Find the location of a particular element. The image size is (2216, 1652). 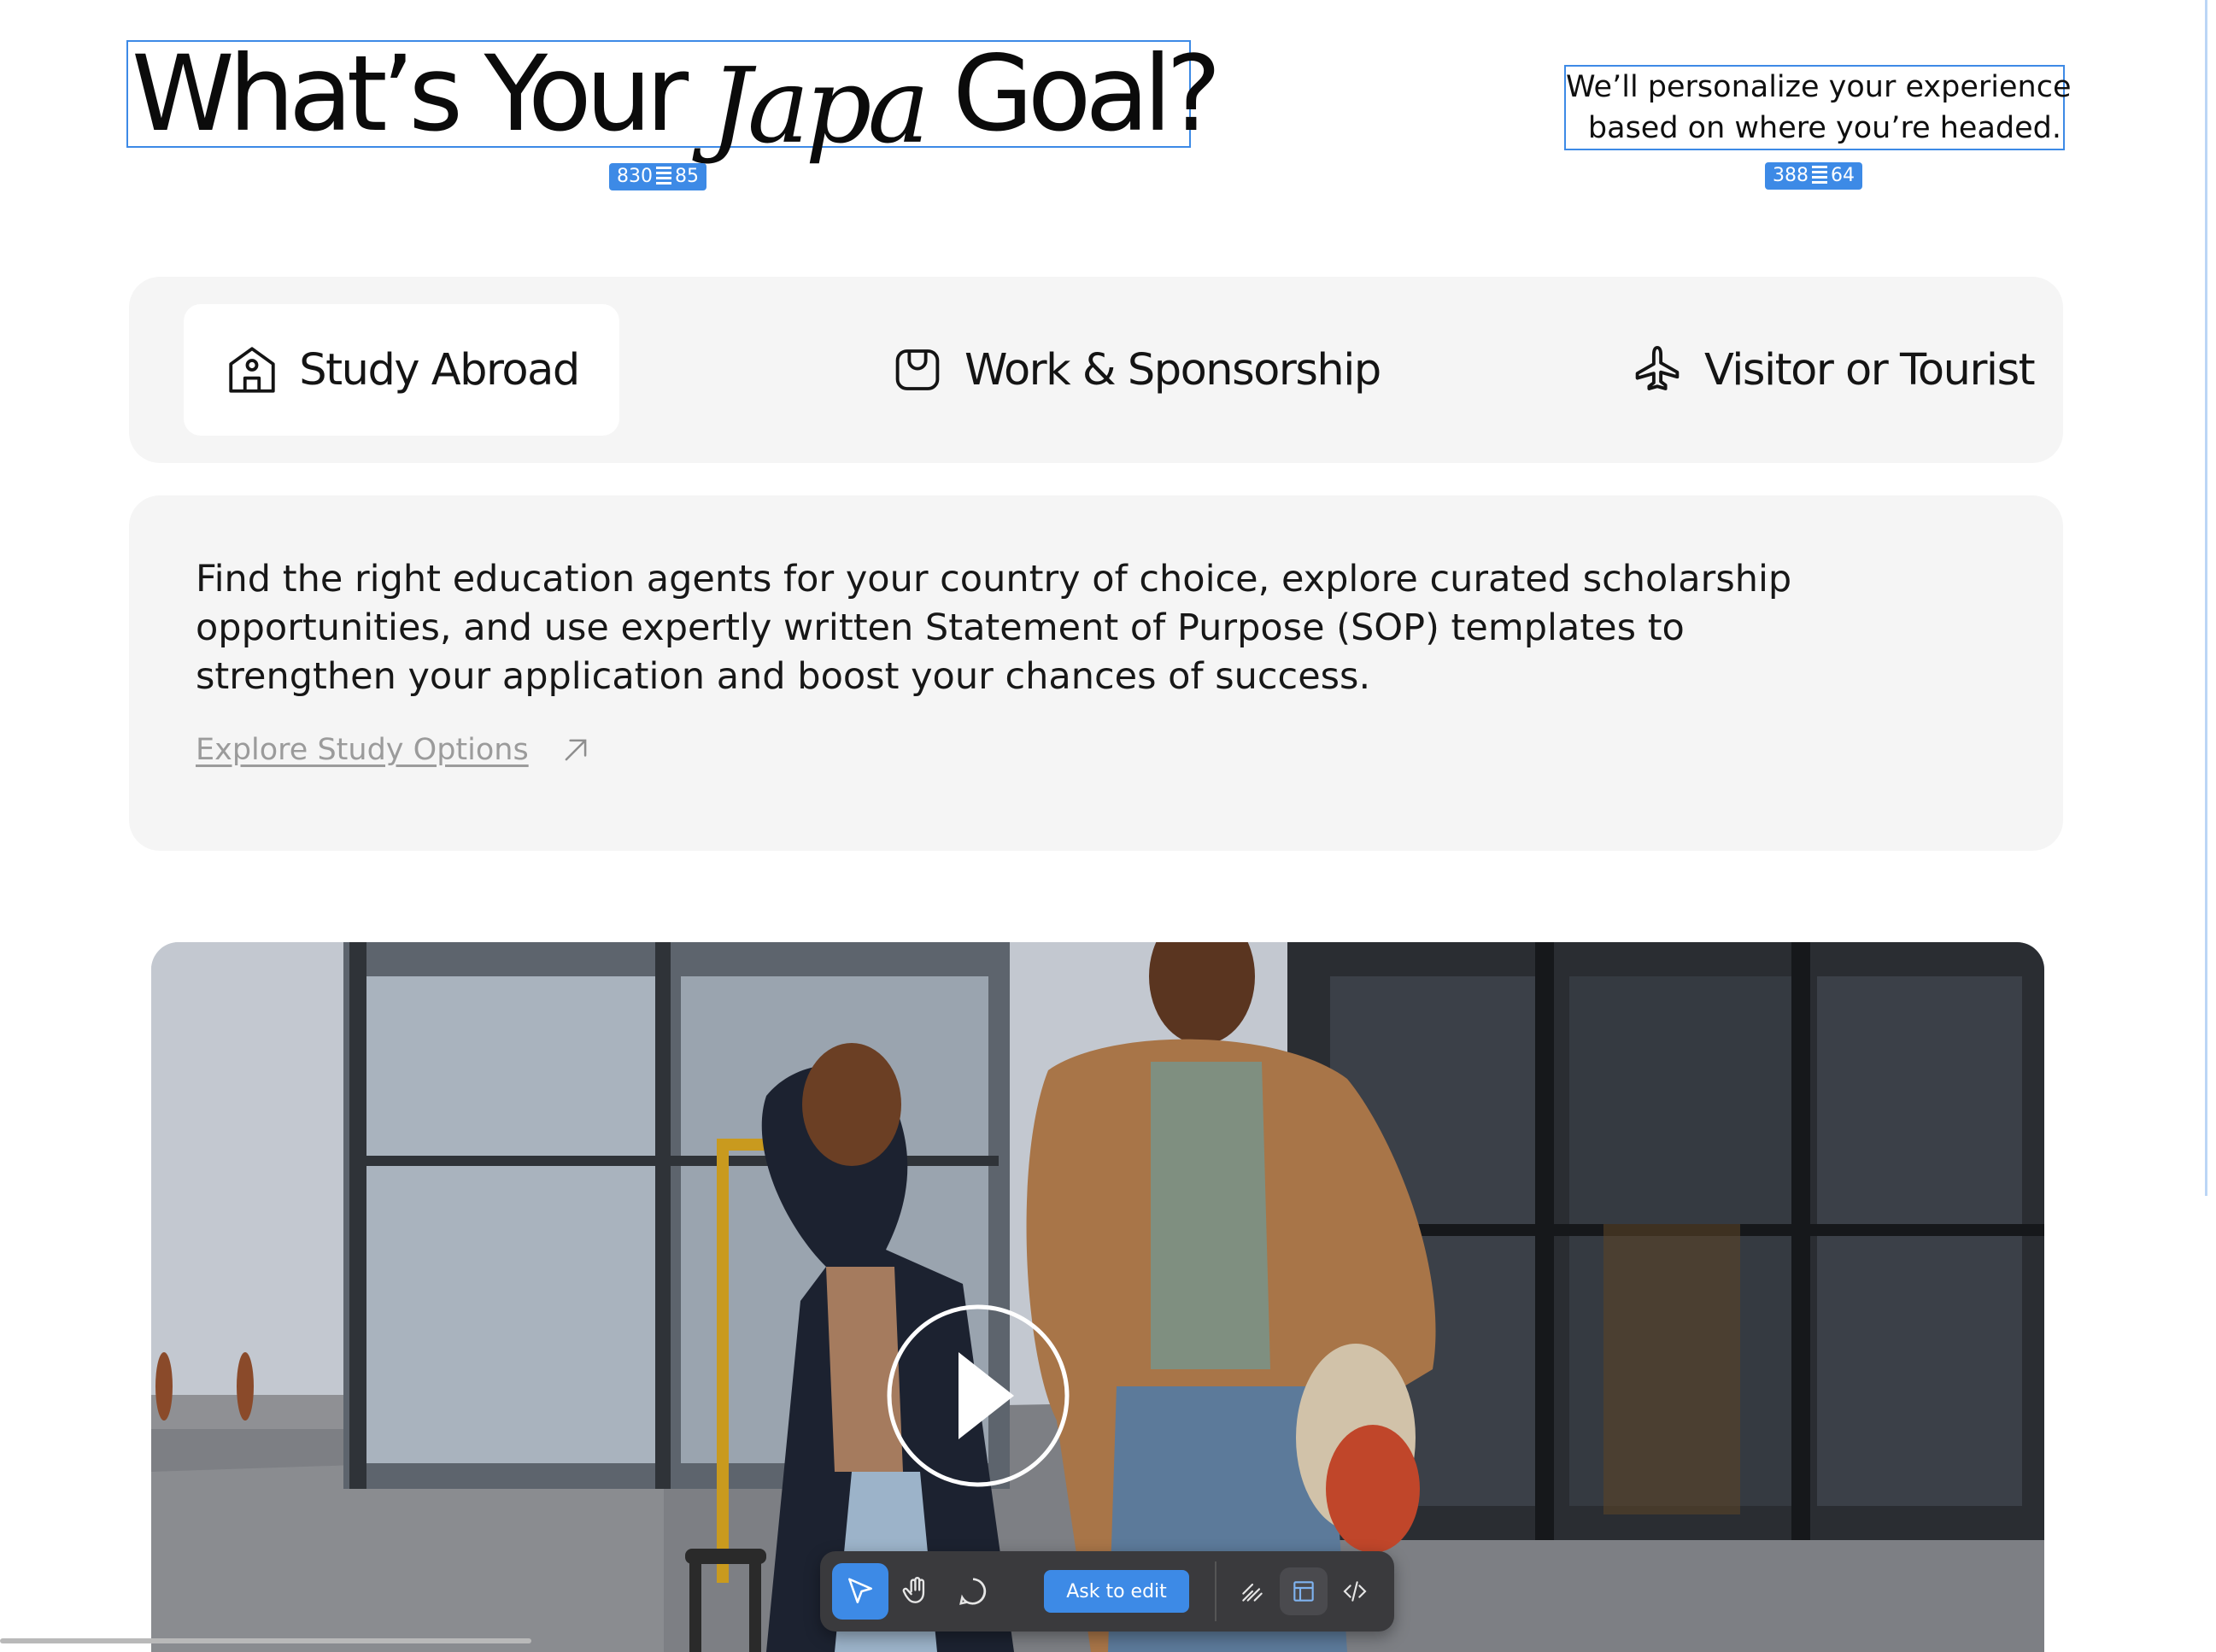

inspect-icon is located at coordinates (1303, 1591).